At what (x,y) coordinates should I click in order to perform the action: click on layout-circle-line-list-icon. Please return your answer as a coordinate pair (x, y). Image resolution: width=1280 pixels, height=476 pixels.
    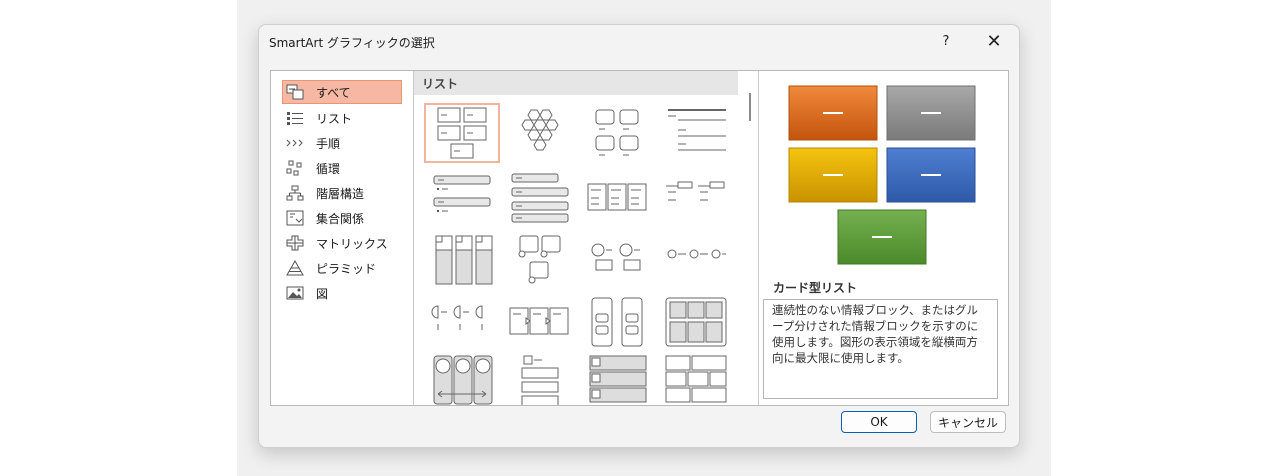
    Looking at the image, I should click on (696, 254).